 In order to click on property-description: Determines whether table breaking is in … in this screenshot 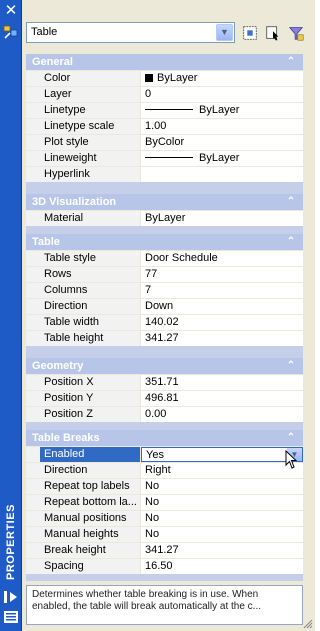, I will do `click(164, 605)`.